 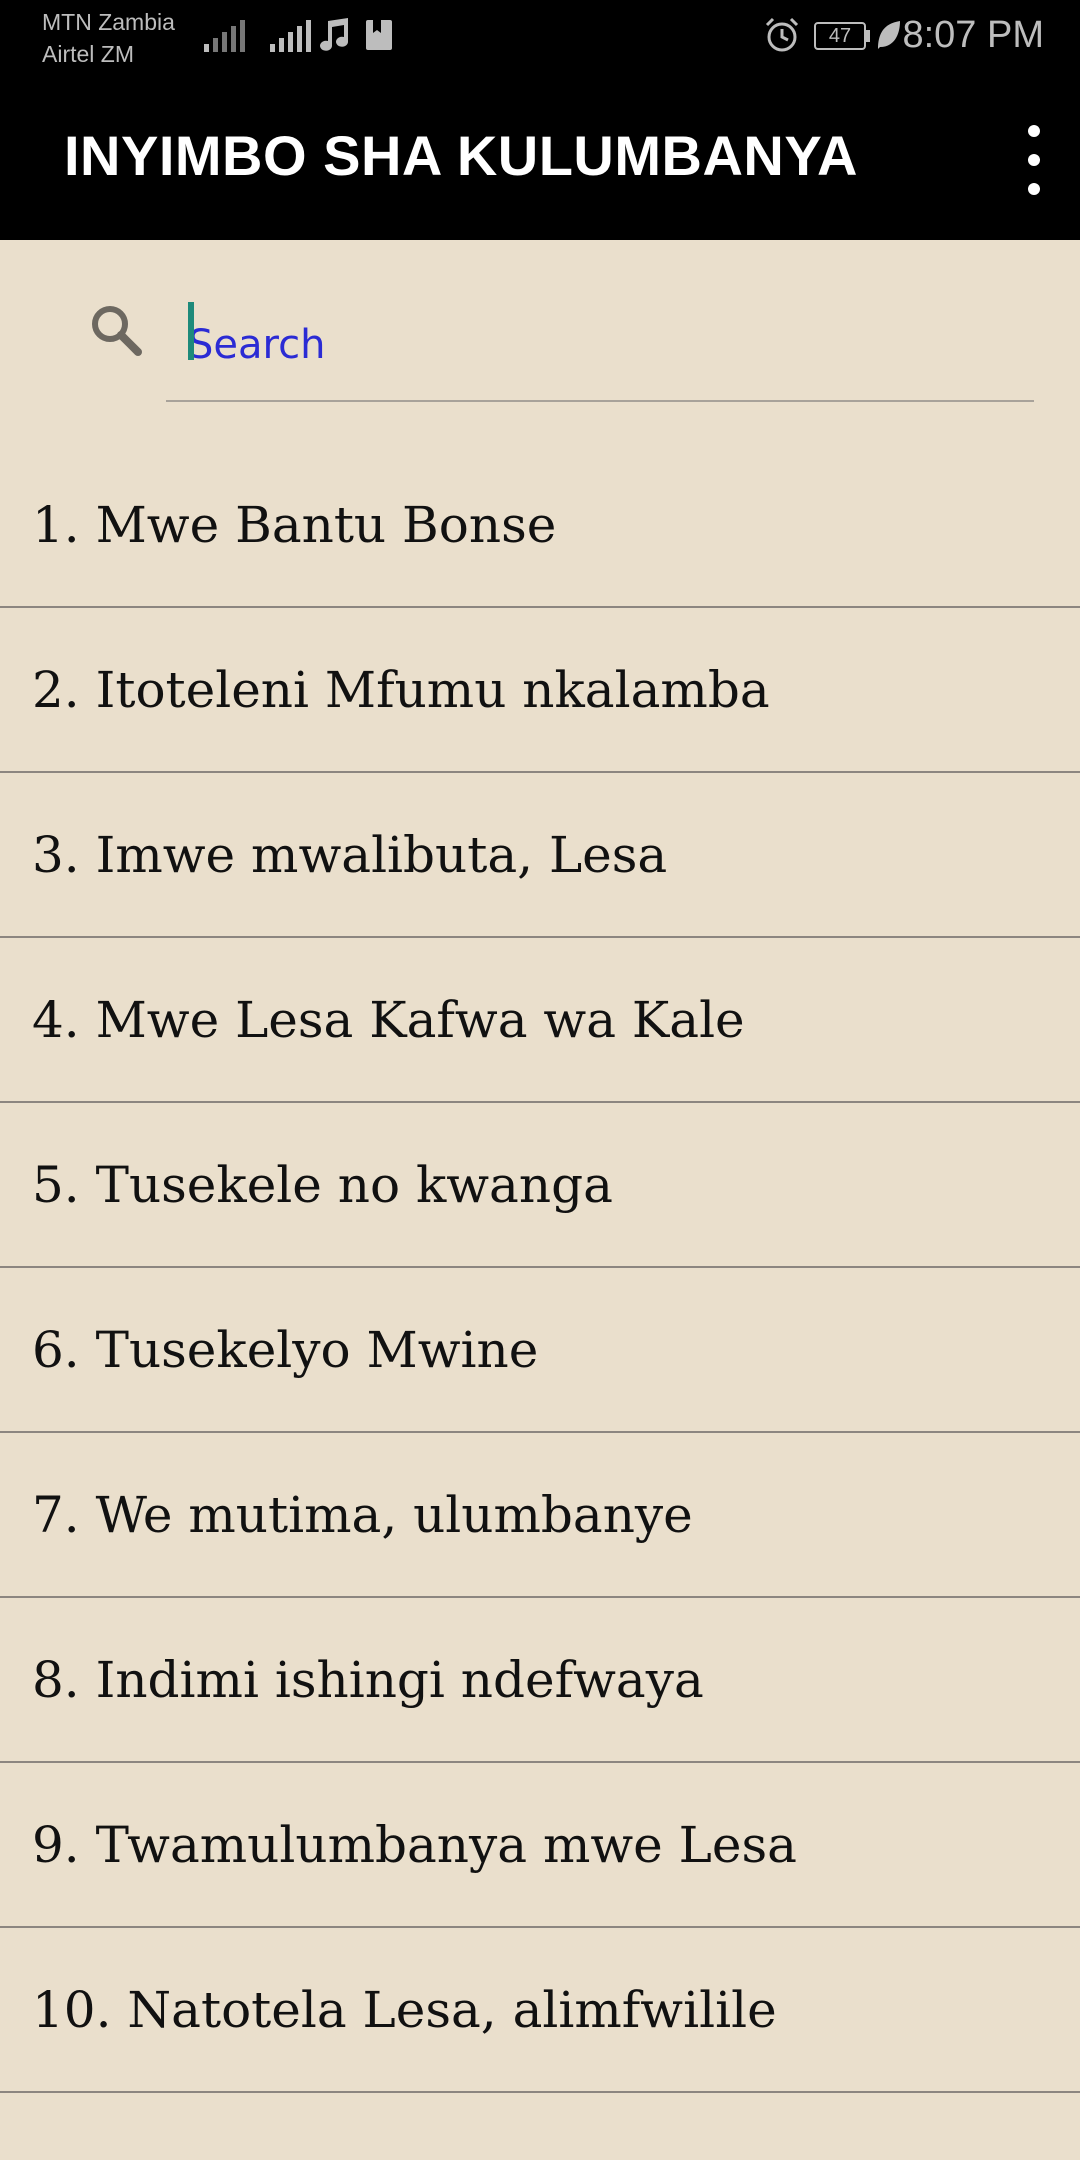 I want to click on battery-tip, so click(x=868, y=36).